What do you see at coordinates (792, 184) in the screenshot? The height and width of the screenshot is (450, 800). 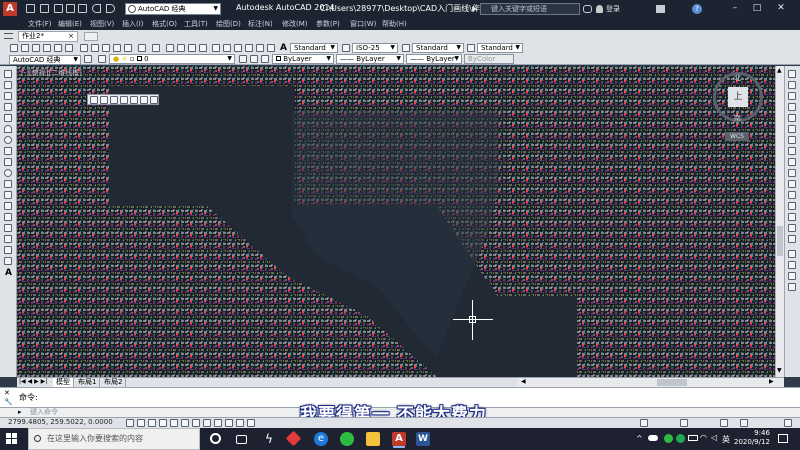 I see `extend-icon` at bounding box center [792, 184].